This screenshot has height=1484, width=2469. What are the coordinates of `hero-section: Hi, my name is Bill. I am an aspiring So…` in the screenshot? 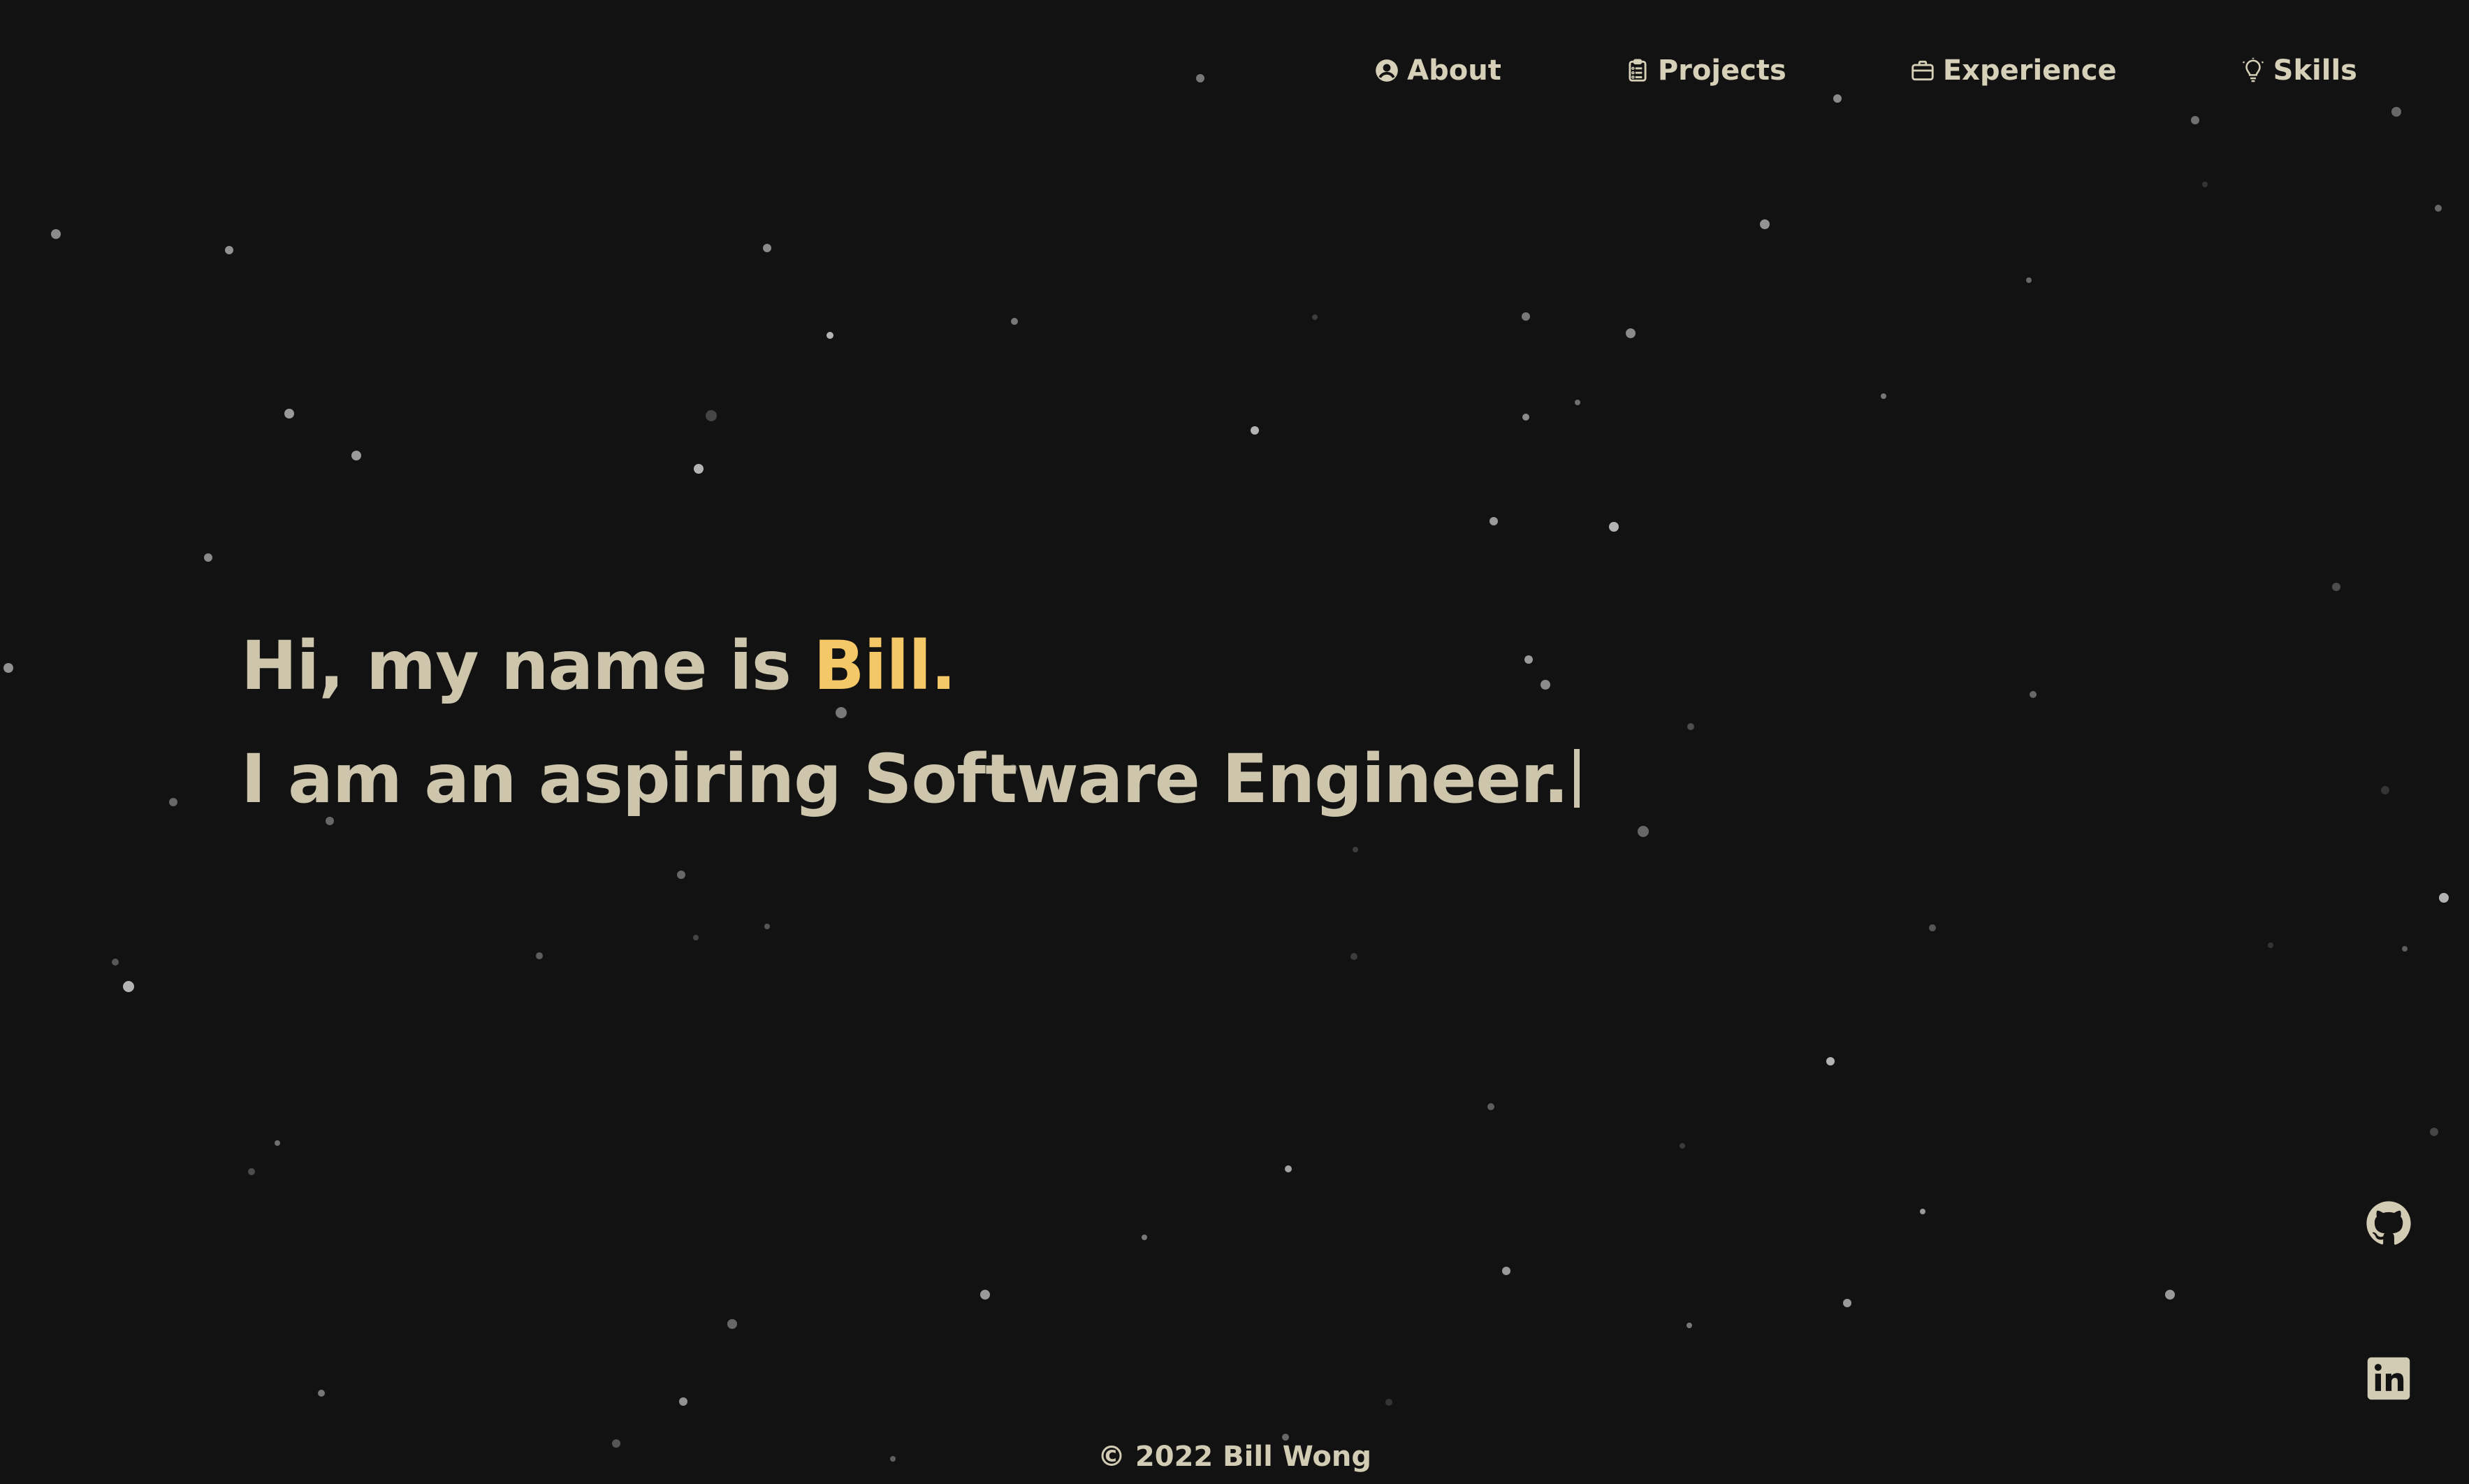 It's located at (910, 722).